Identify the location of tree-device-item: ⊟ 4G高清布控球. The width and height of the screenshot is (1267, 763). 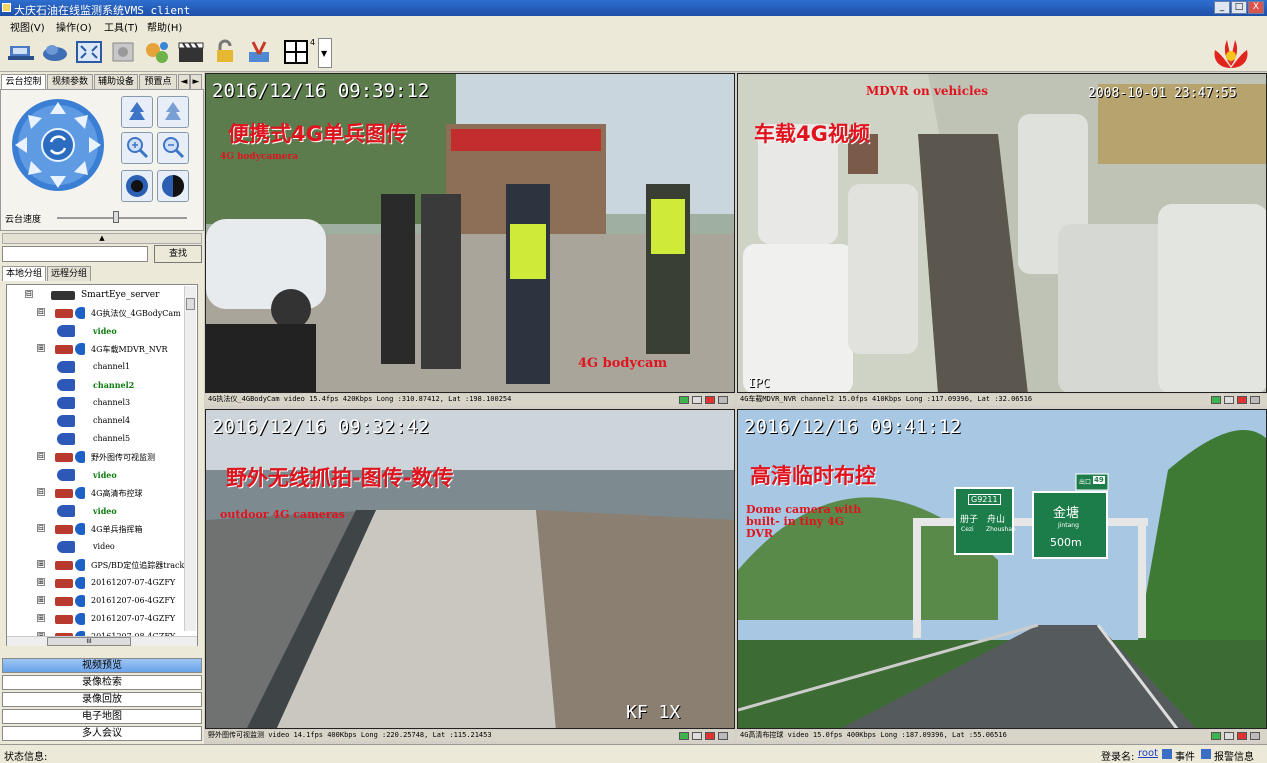
(97, 493).